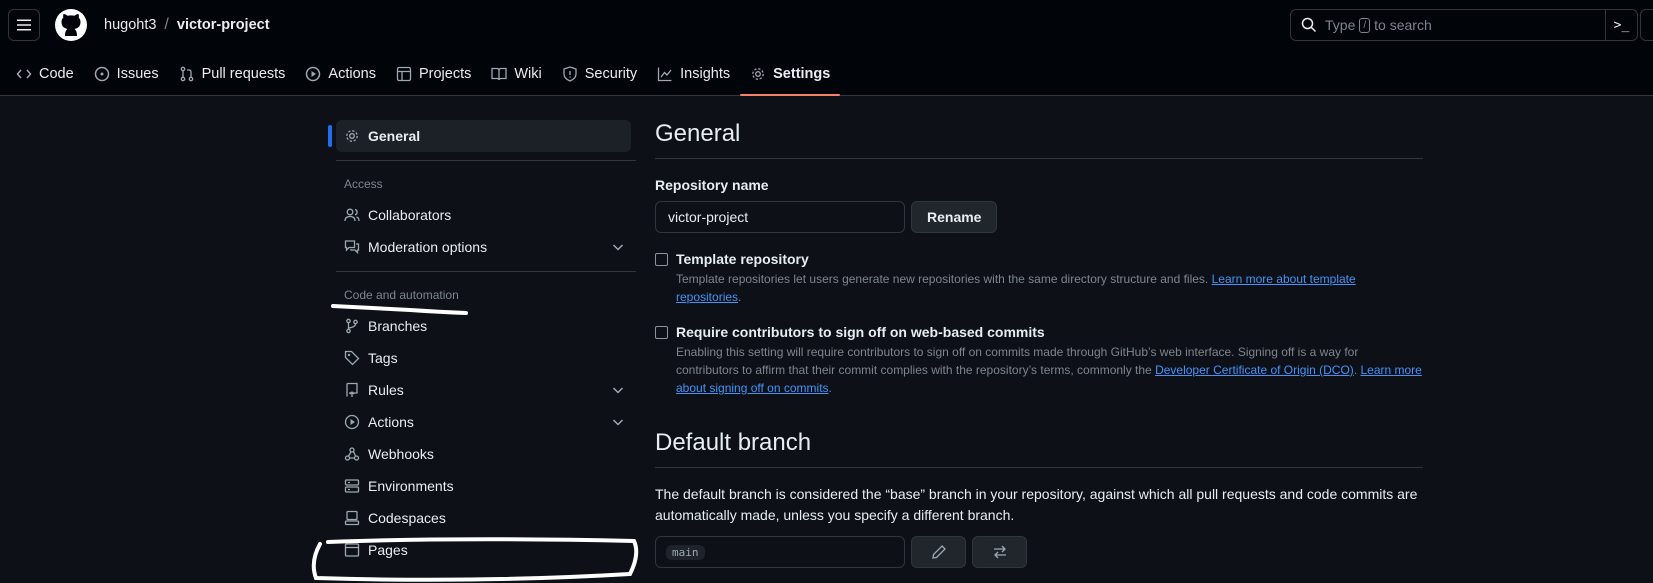  I want to click on tab-actions: Actions, so click(340, 74).